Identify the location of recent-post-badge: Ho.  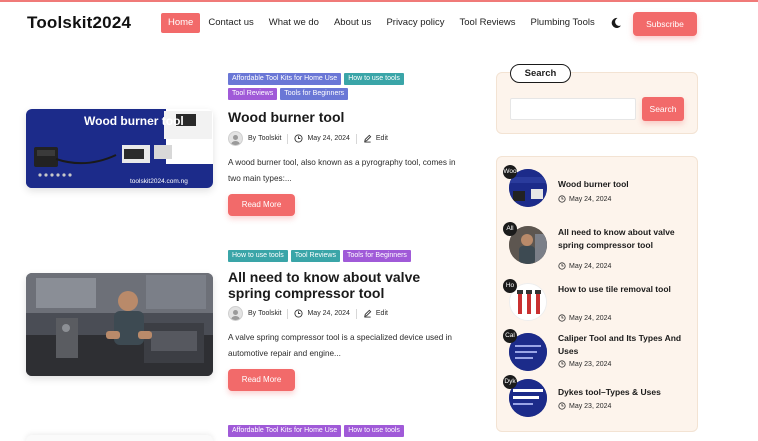
(510, 286).